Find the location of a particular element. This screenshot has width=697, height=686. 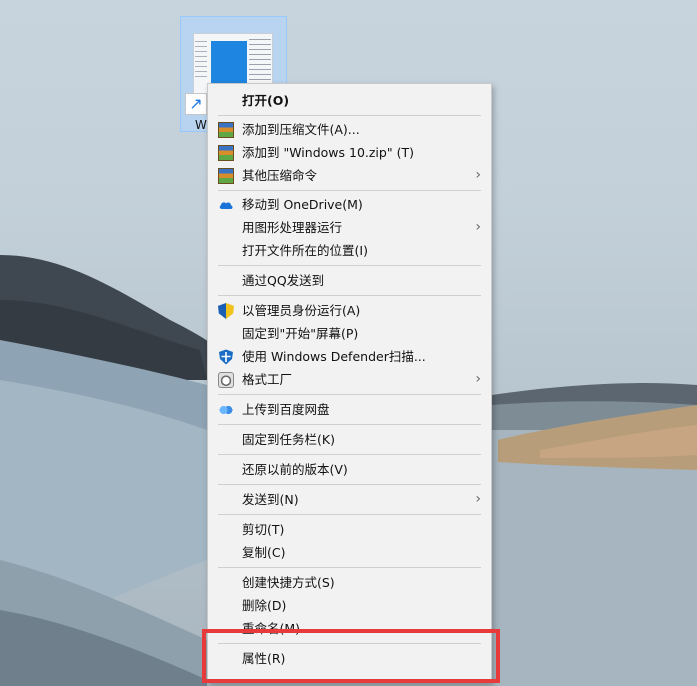

menu-item-open: 打开(O) is located at coordinates (349, 100).